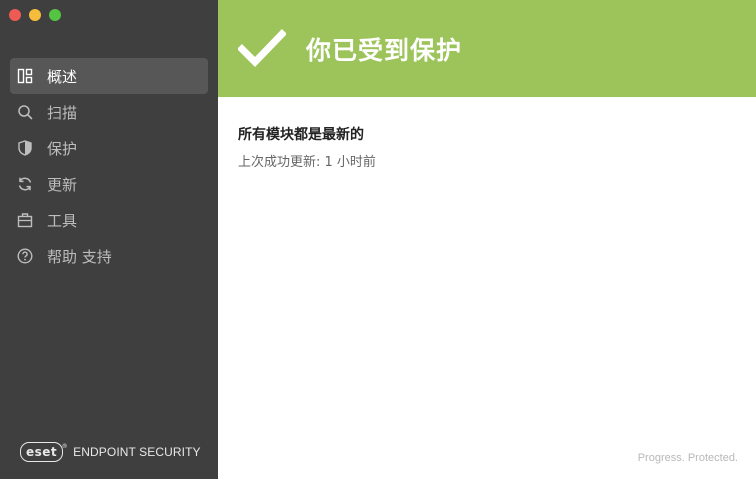 Image resolution: width=756 pixels, height=479 pixels. I want to click on sidebar-item-label: 保护, so click(62, 148).